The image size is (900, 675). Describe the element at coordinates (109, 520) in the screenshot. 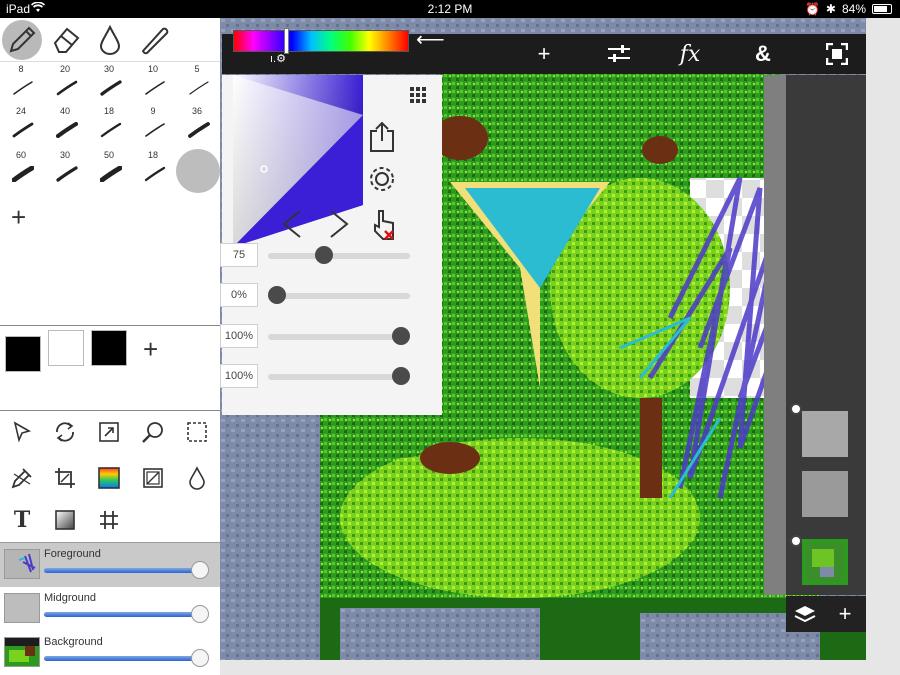

I see `grid-tool` at that location.